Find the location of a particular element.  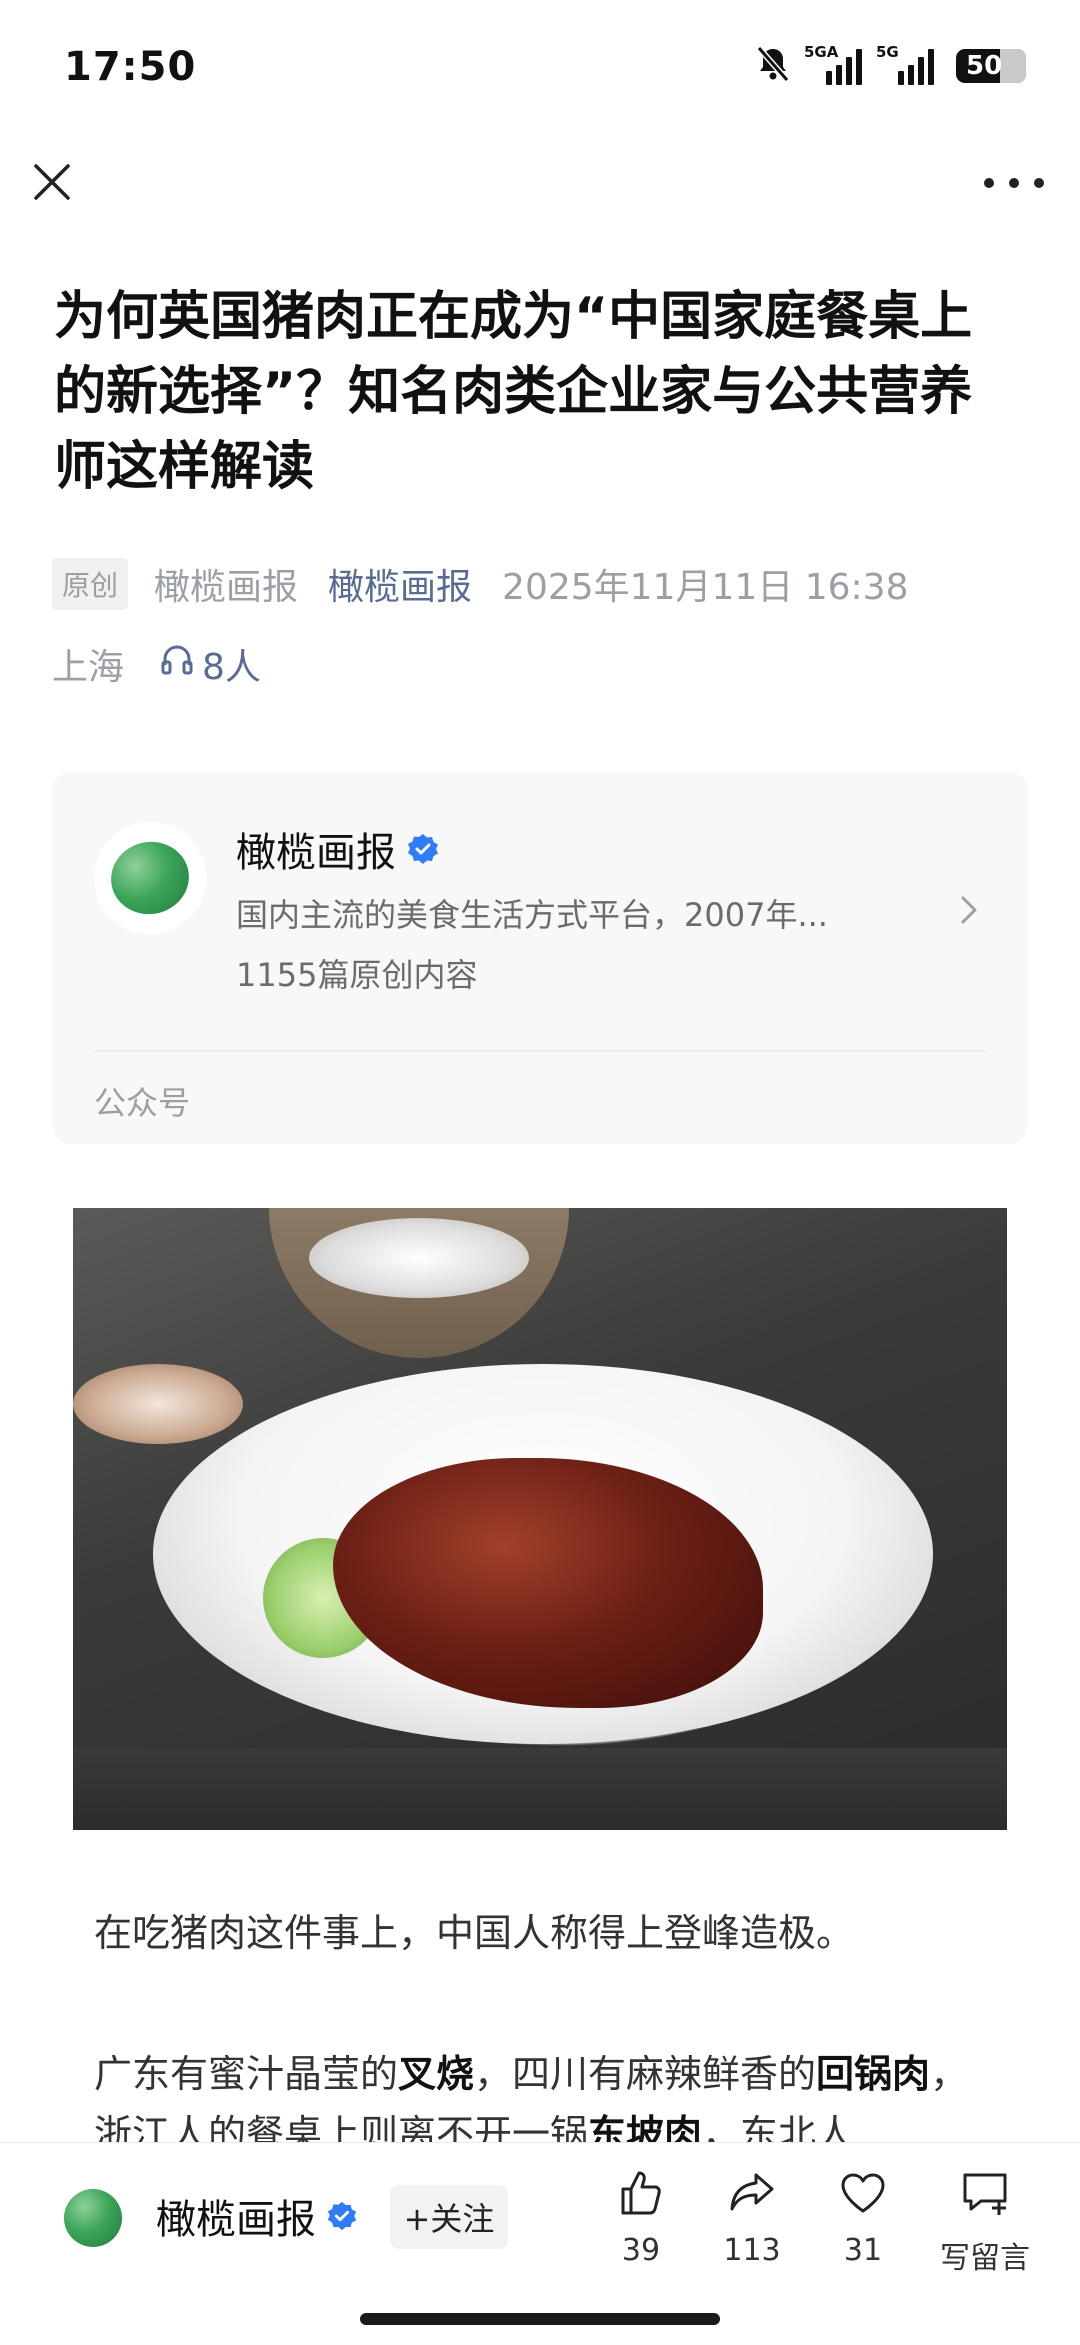

favorite-button: 31 is located at coordinates (863, 2217).